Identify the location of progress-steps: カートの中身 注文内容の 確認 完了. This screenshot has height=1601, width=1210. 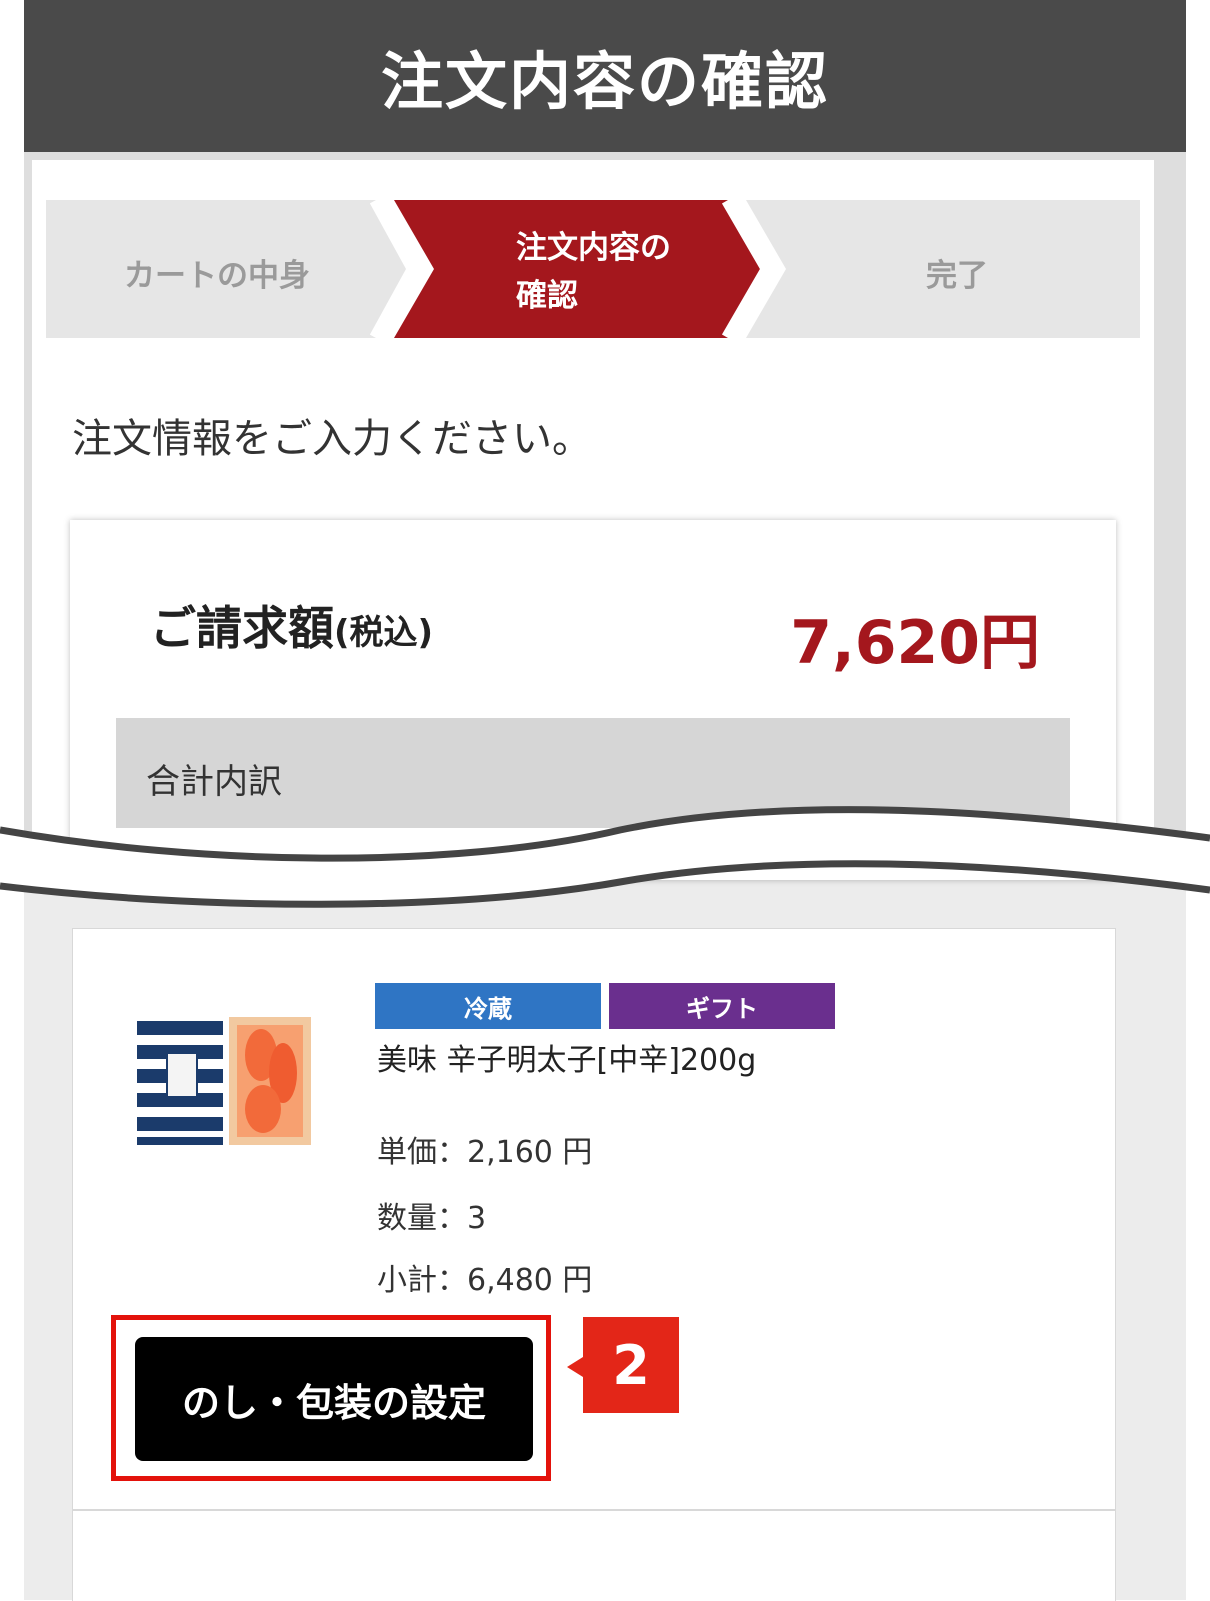
(593, 269).